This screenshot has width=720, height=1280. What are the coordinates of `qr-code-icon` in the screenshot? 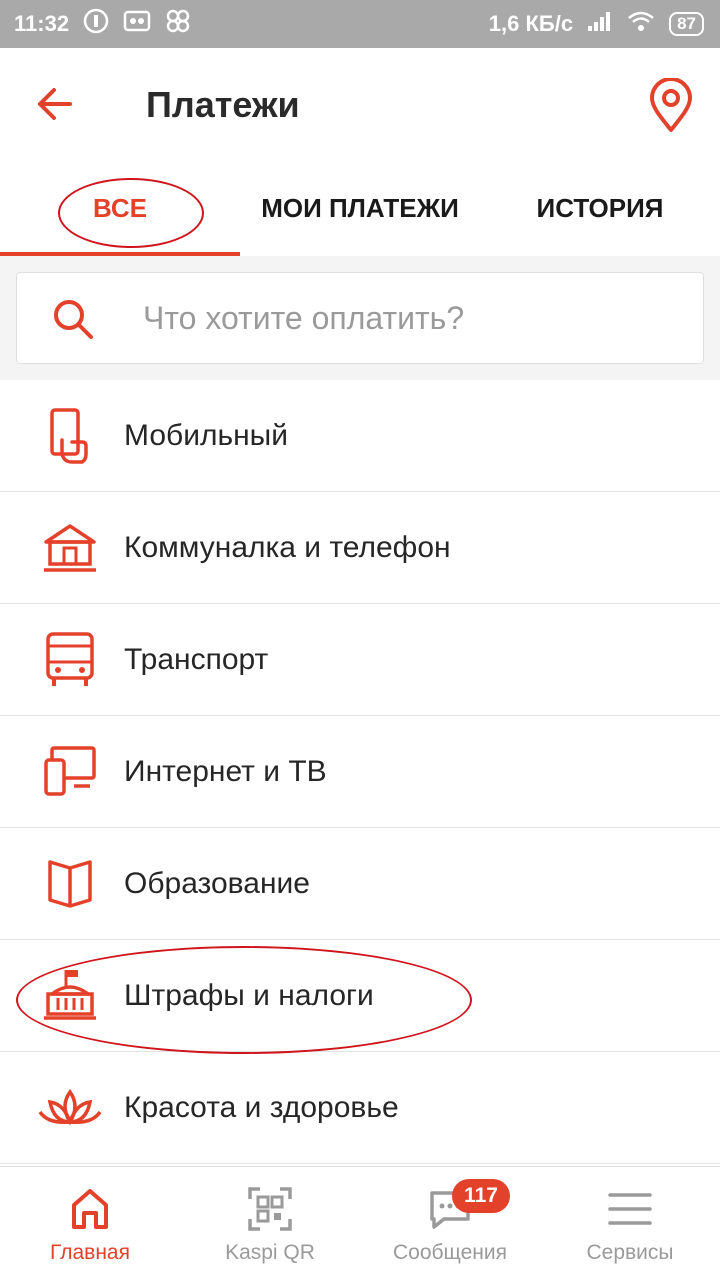 It's located at (270, 1209).